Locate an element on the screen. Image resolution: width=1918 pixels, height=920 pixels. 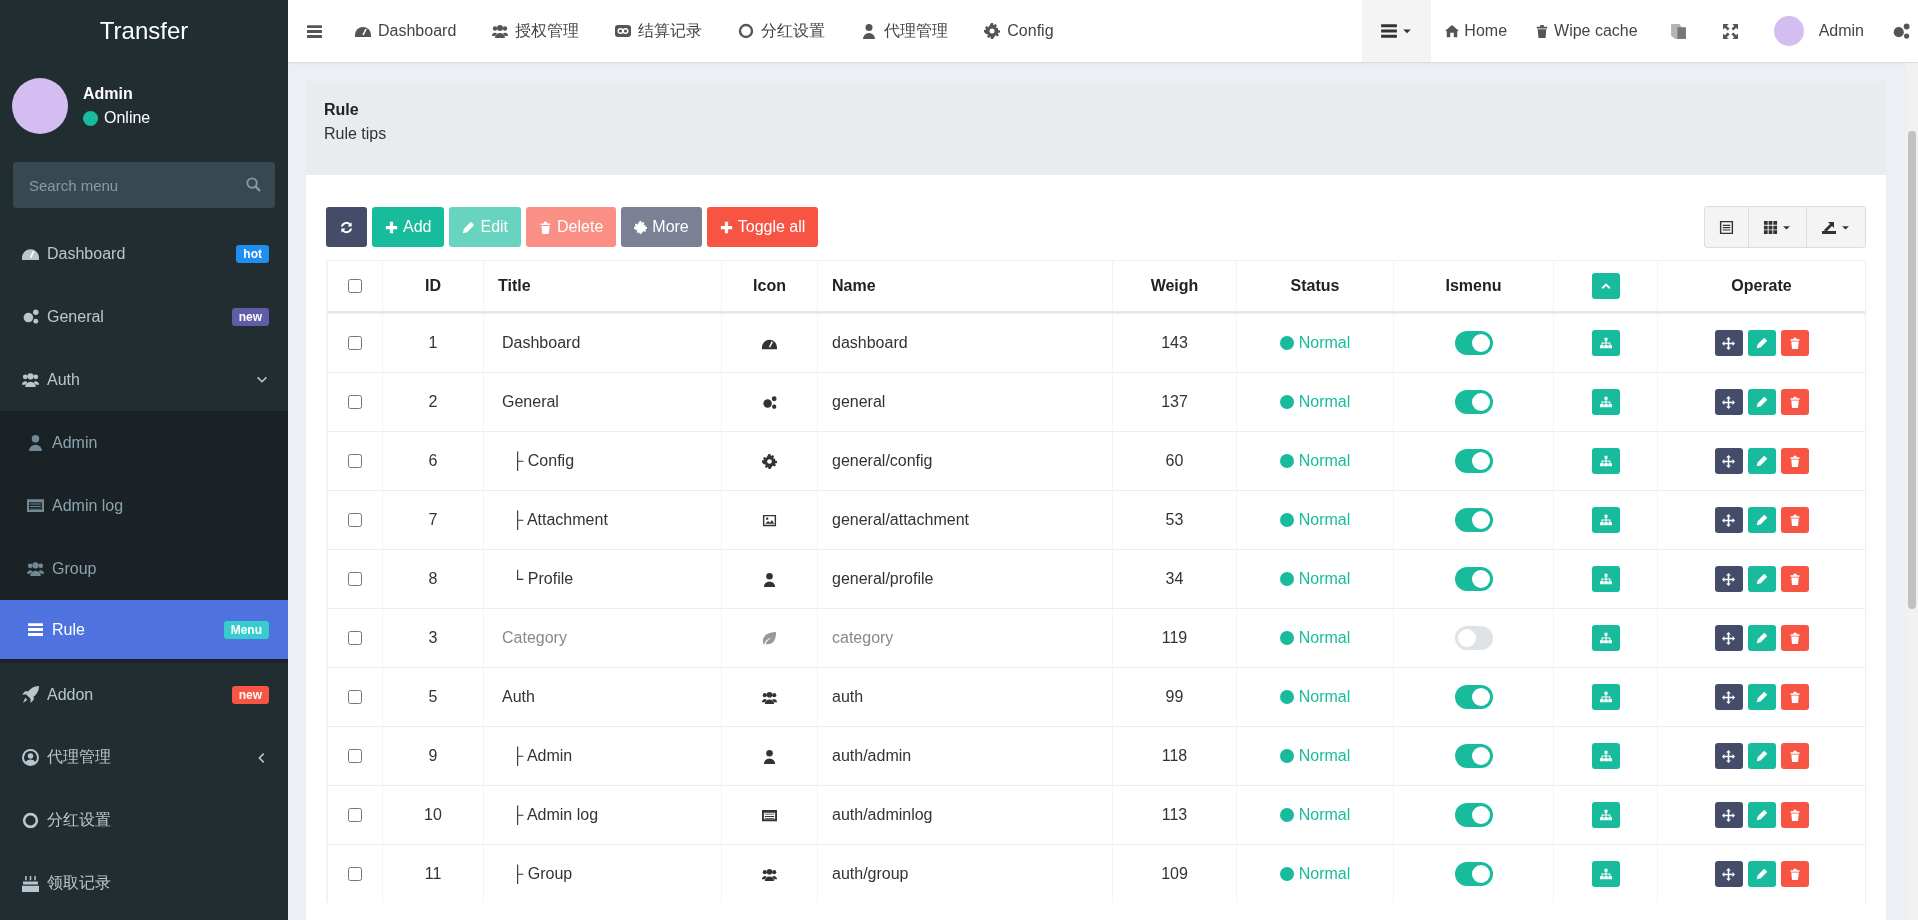
pencil-icon is located at coordinates (1761, 579).